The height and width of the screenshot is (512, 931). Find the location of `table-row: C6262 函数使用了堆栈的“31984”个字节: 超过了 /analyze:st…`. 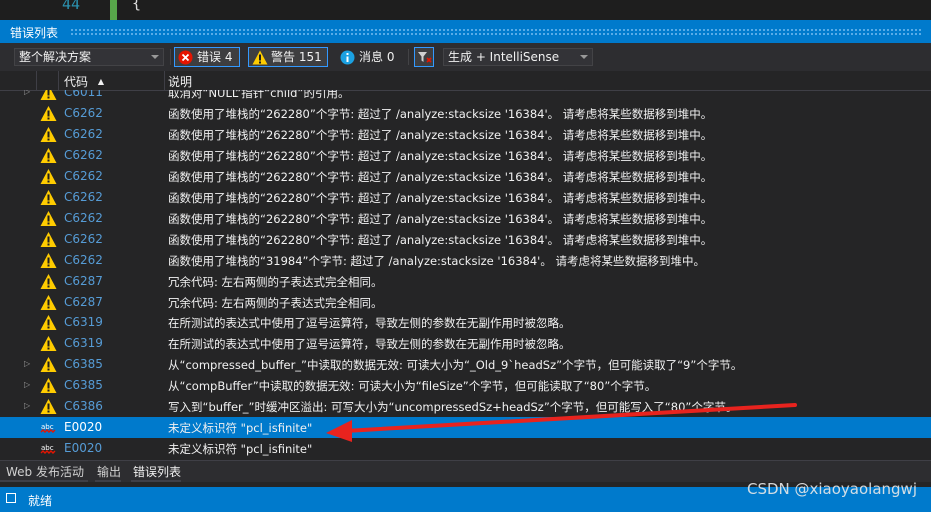

table-row: C6262 函数使用了堆栈的“31984”个字节: 超过了 /analyze:st… is located at coordinates (465, 260).